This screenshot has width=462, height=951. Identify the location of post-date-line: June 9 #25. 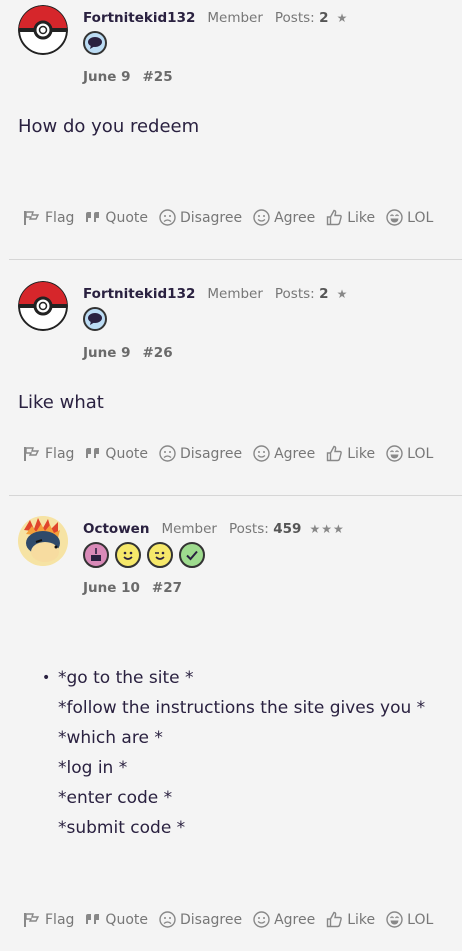
(128, 77).